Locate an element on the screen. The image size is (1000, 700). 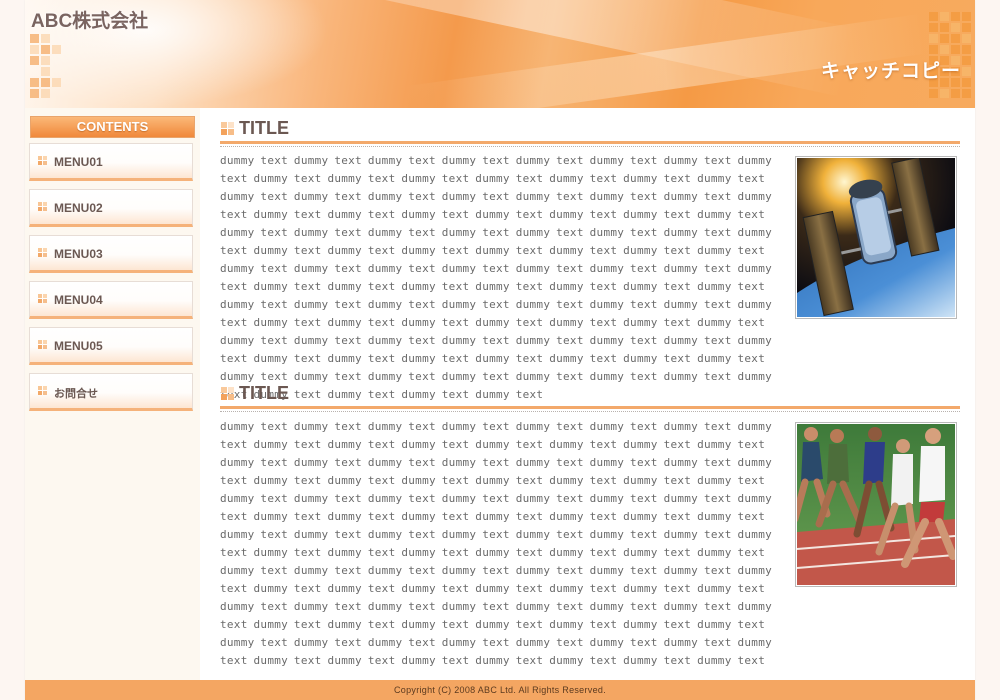
contents-heading: CONTENTS is located at coordinates (112, 127).